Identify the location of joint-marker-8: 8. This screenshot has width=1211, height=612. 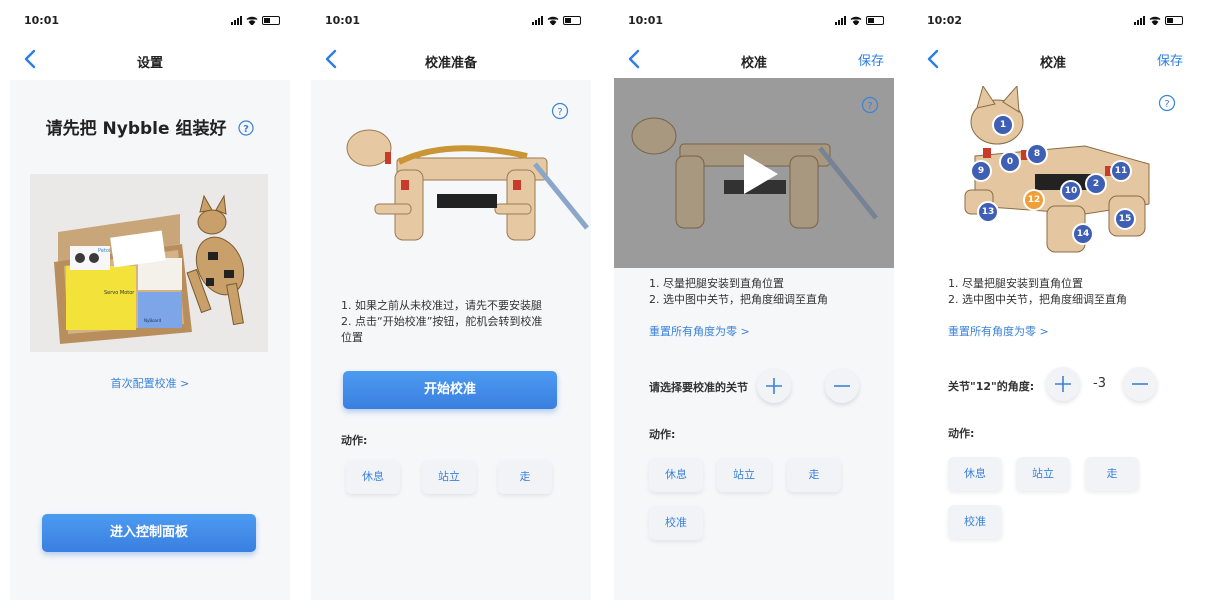
(1037, 154).